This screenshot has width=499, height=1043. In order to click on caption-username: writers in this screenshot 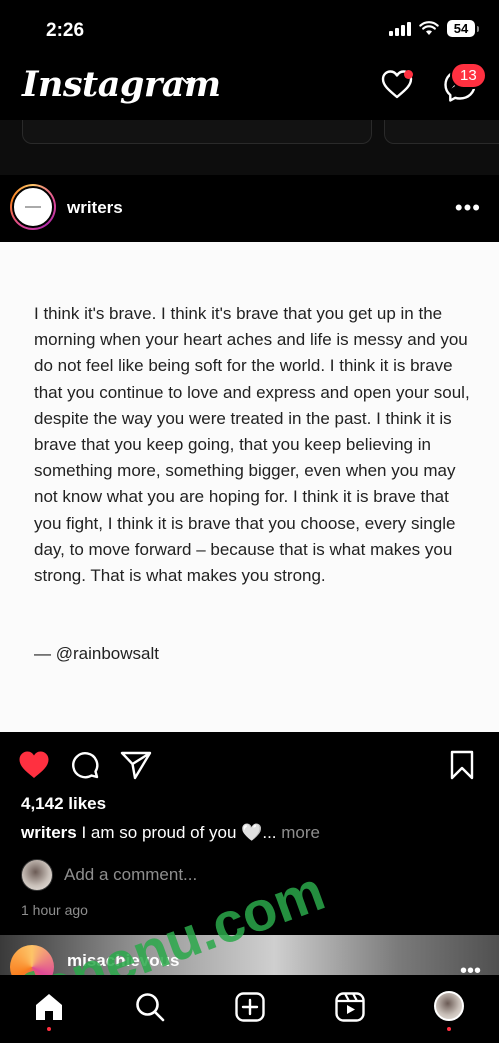, I will do `click(49, 832)`.